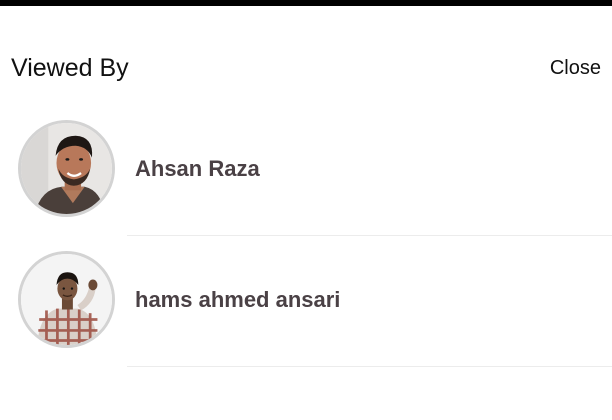 Image resolution: width=612 pixels, height=420 pixels. Describe the element at coordinates (575, 68) in the screenshot. I see `close-button: Close` at that location.